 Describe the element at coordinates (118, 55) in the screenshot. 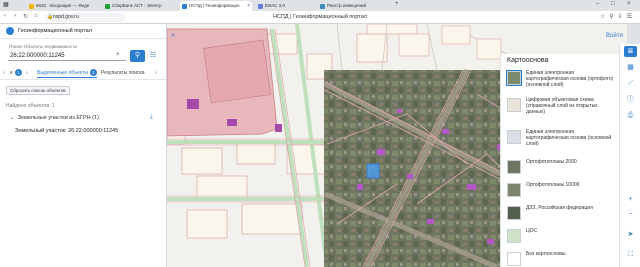

I see `clear-search-icon: ×` at that location.